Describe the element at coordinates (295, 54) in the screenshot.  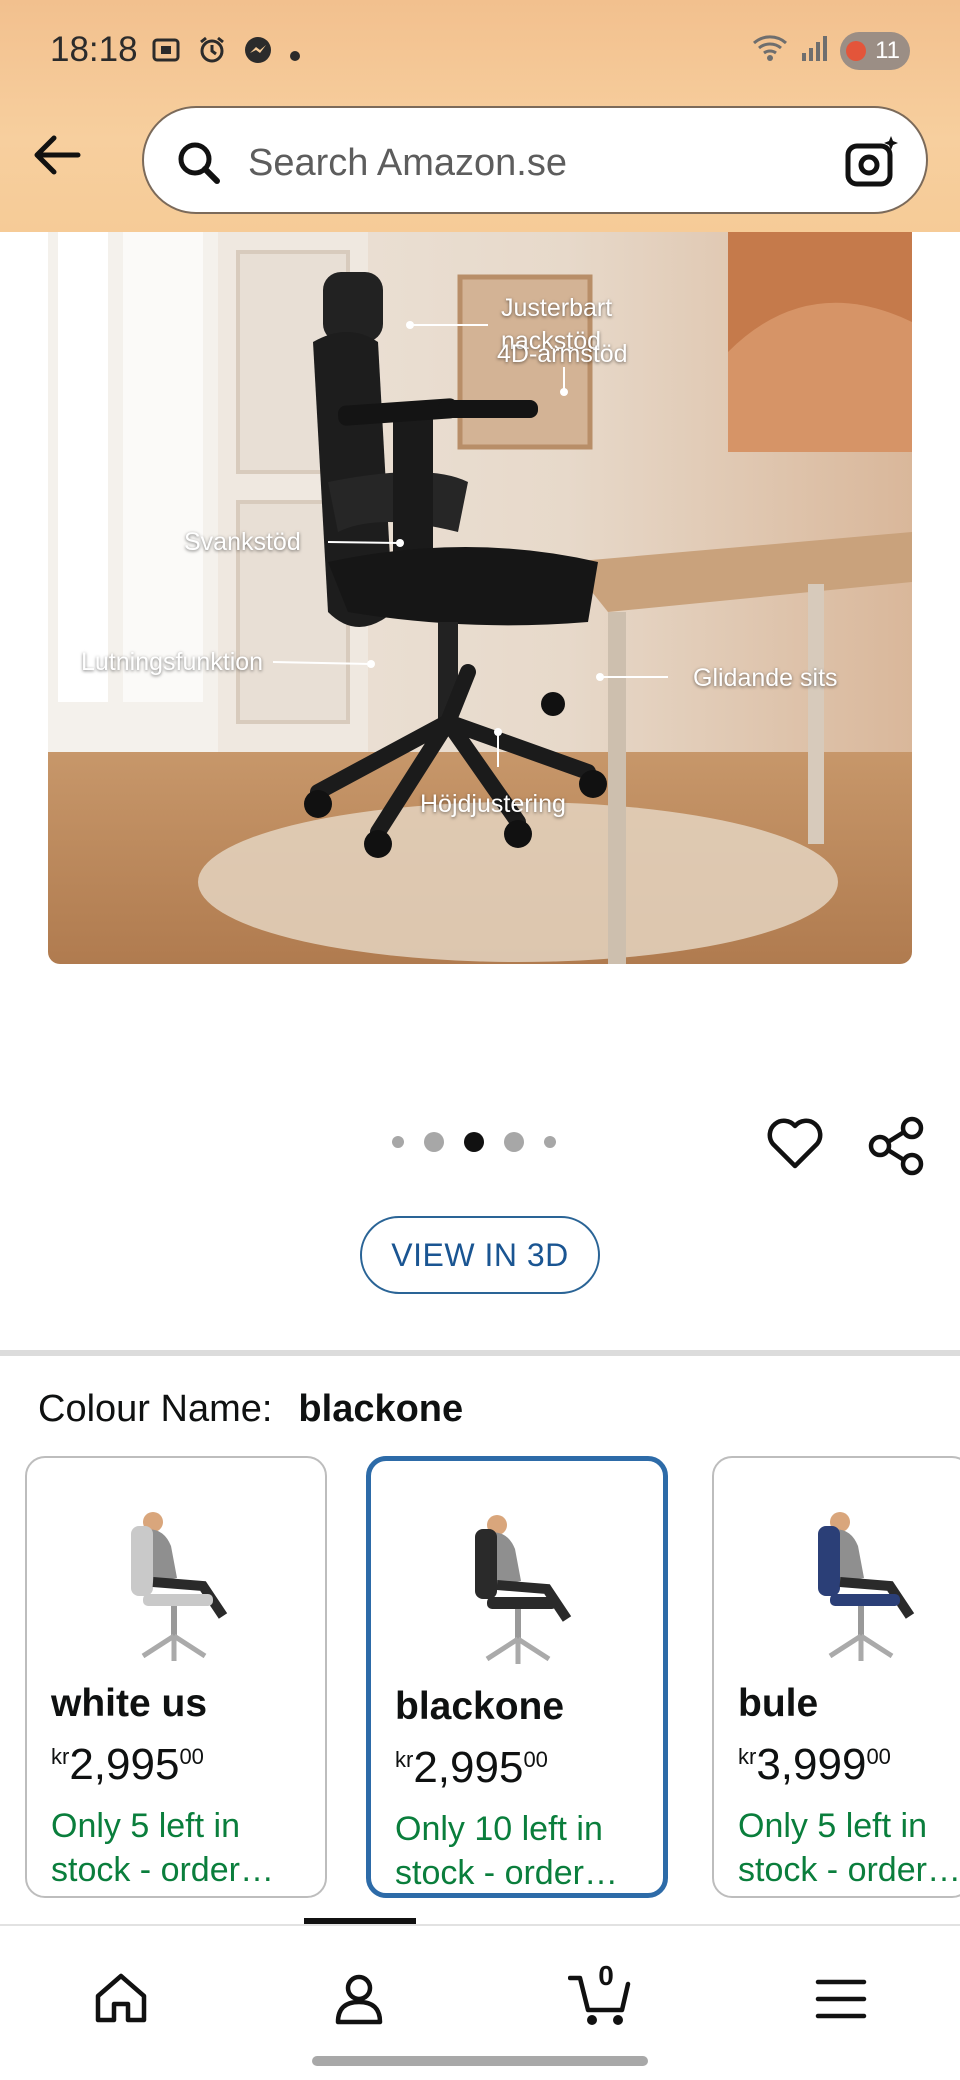
I see `dot-icon` at that location.